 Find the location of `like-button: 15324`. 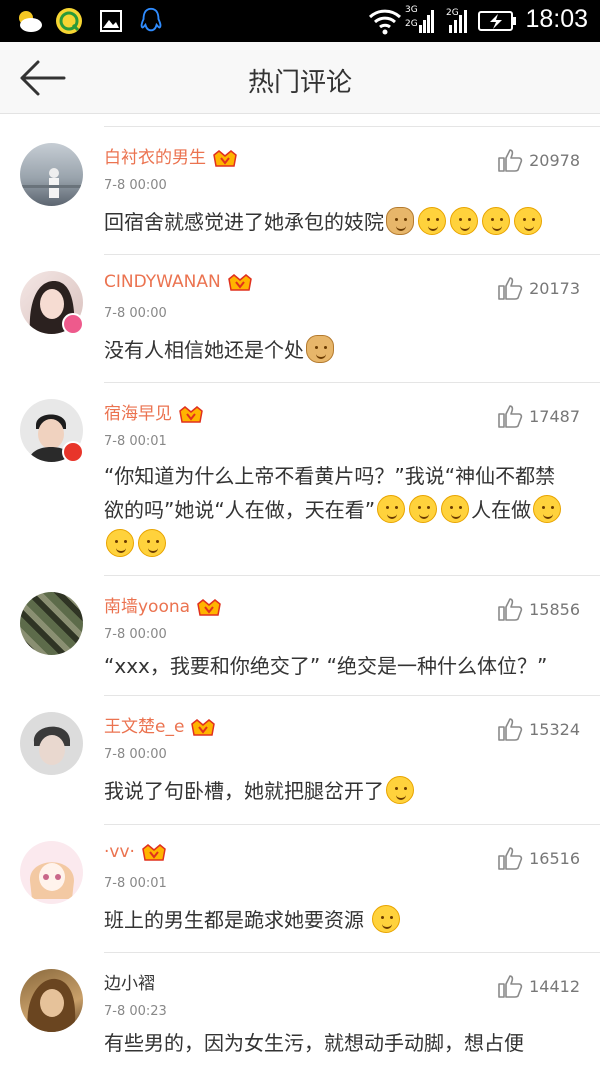

like-button: 15324 is located at coordinates (538, 730).